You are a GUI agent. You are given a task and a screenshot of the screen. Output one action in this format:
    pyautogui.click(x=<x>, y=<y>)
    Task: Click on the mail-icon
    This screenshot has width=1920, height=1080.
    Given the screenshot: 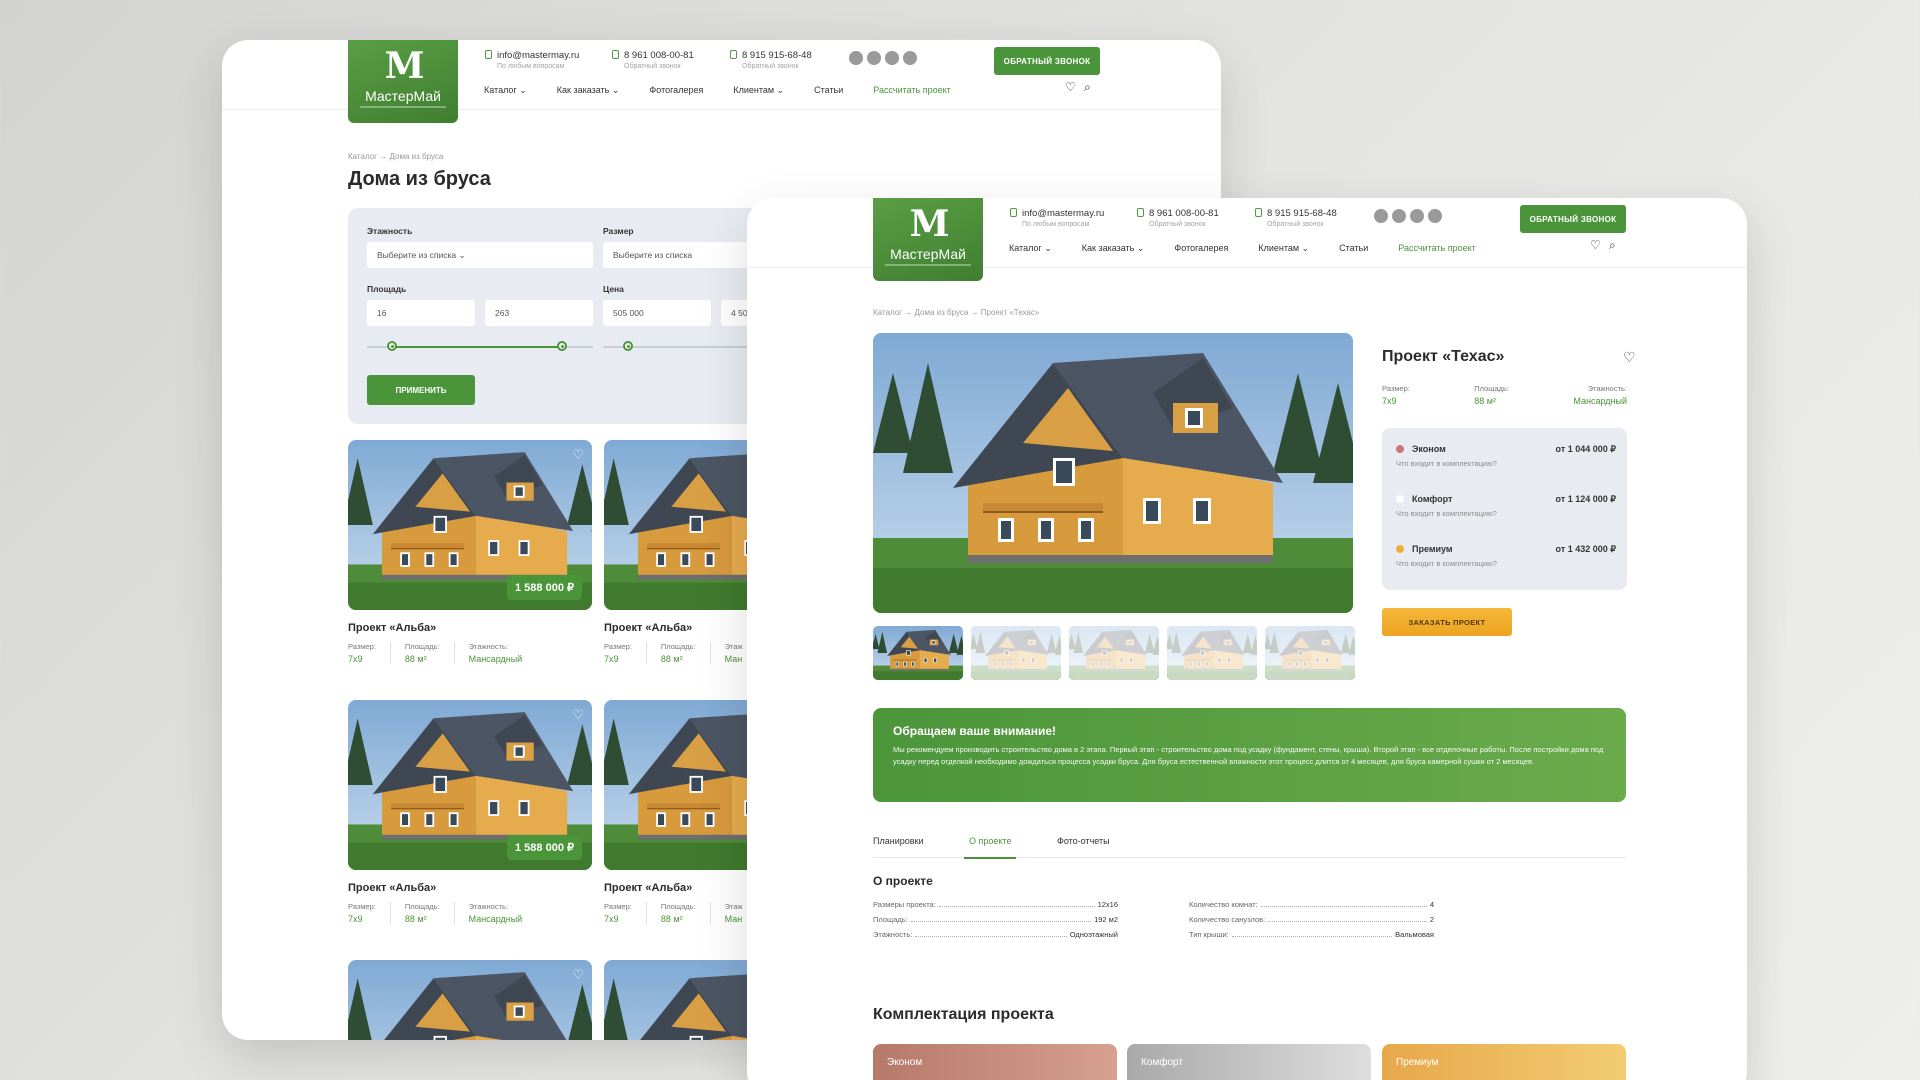 What is the action you would take?
    pyautogui.click(x=488, y=54)
    